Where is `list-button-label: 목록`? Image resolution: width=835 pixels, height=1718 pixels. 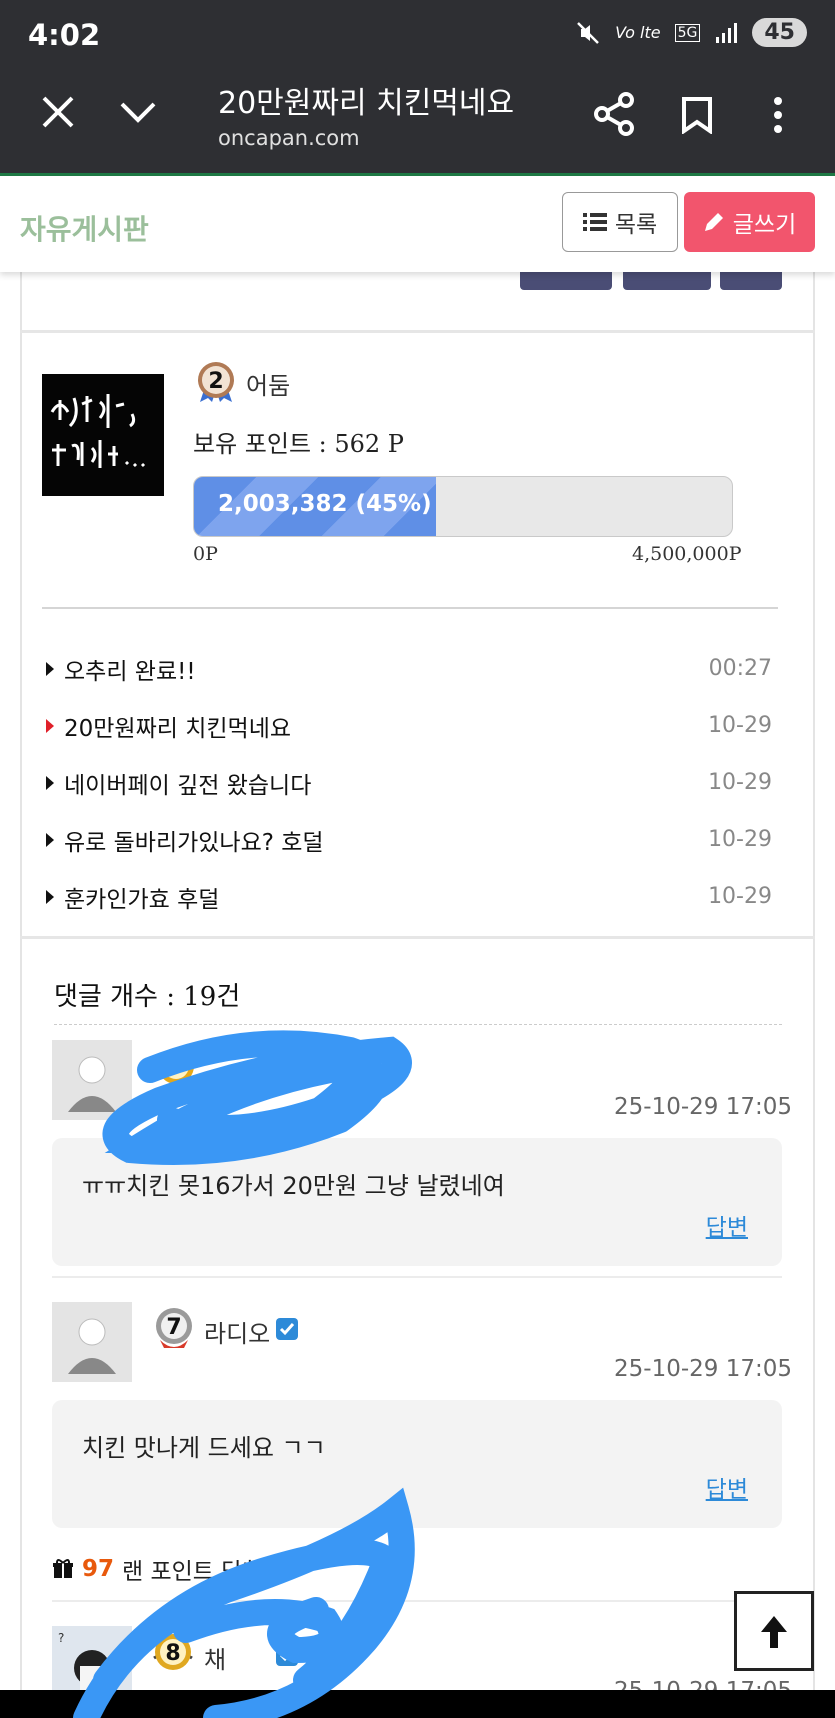 list-button-label: 목록 is located at coordinates (636, 225).